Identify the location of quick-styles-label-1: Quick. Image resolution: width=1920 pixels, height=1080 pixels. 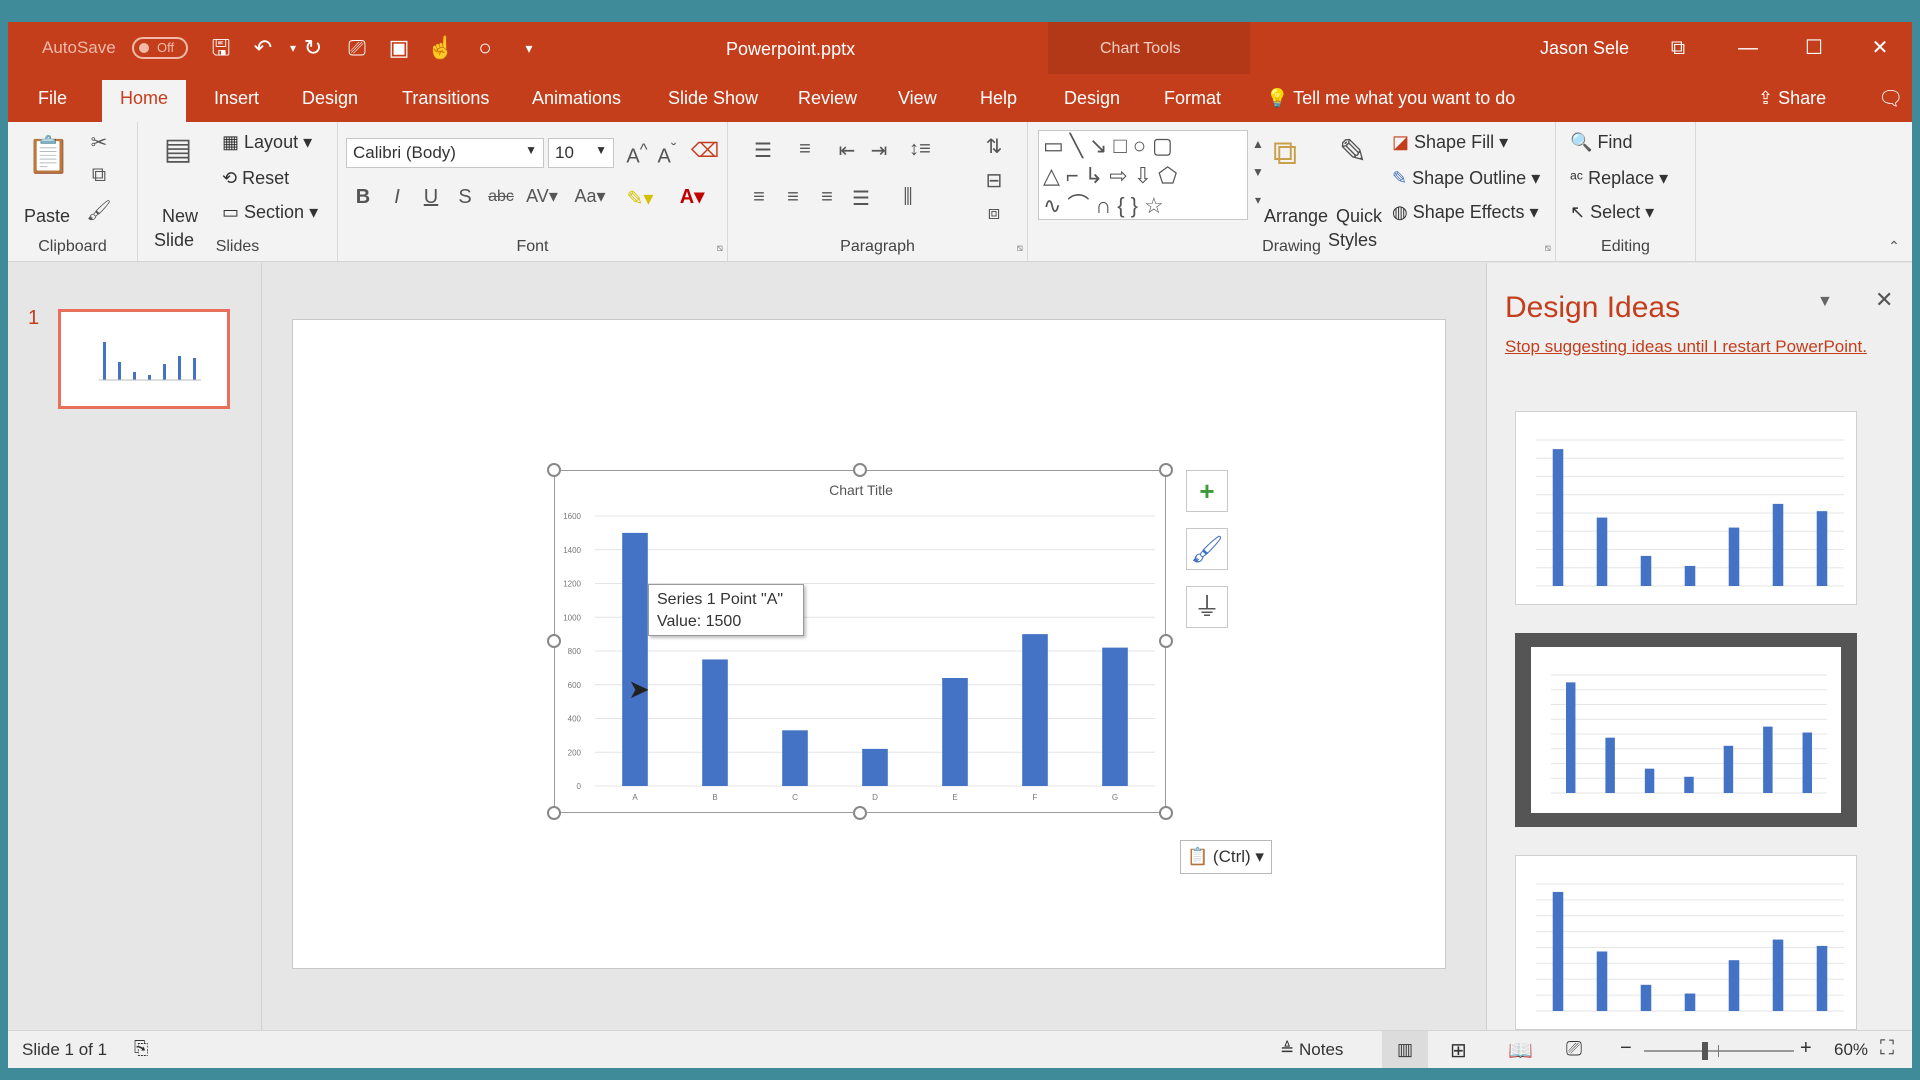
(1359, 216).